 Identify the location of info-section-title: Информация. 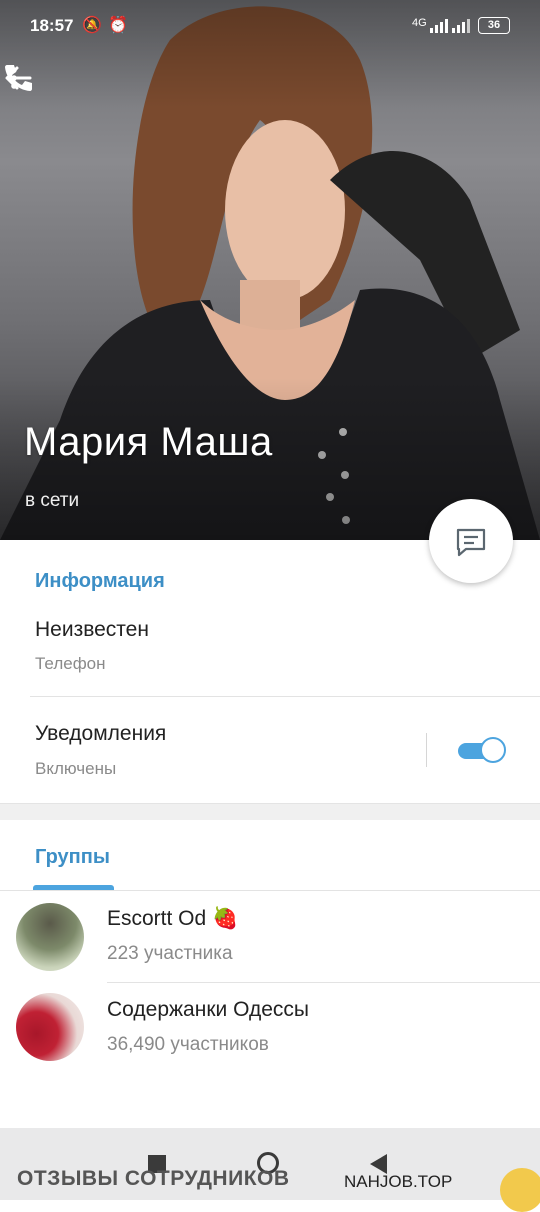
(100, 581).